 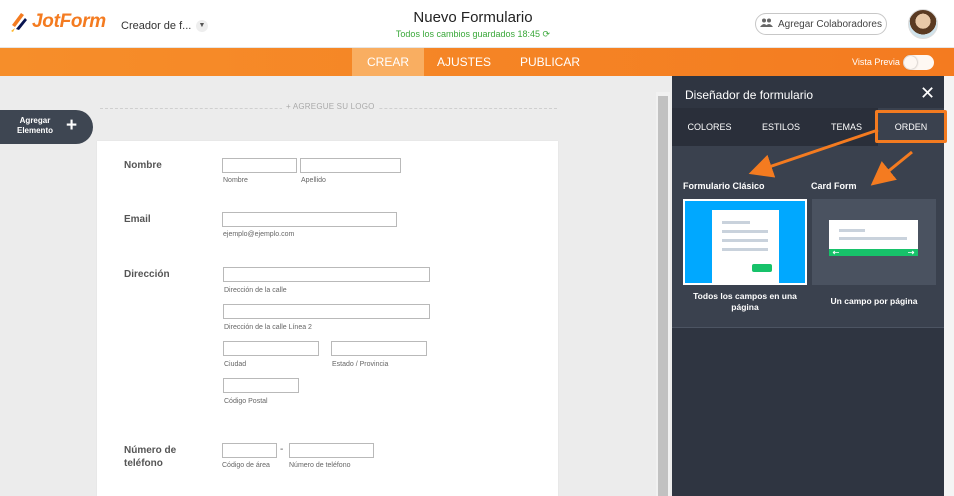 I want to click on zip-sublabel: Código Postal, so click(x=246, y=401).